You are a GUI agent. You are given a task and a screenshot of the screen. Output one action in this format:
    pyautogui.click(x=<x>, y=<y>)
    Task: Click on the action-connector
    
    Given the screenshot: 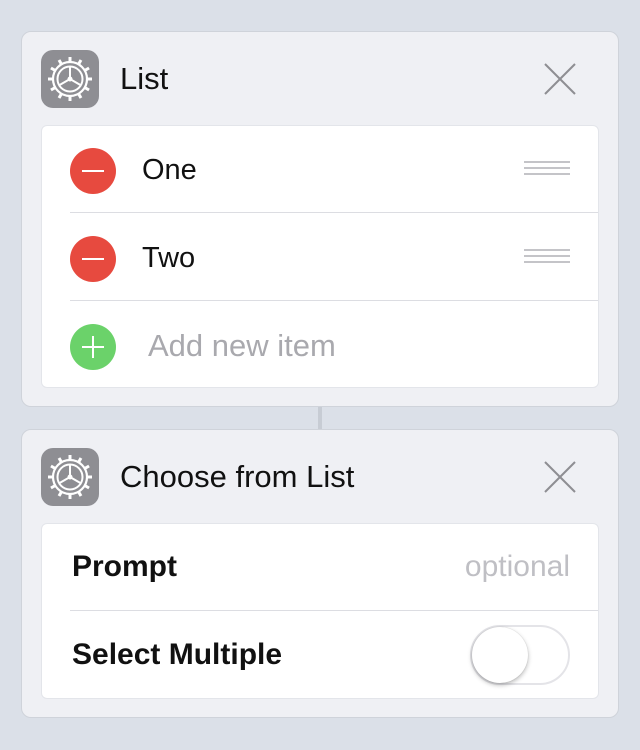 What is the action you would take?
    pyautogui.click(x=320, y=418)
    